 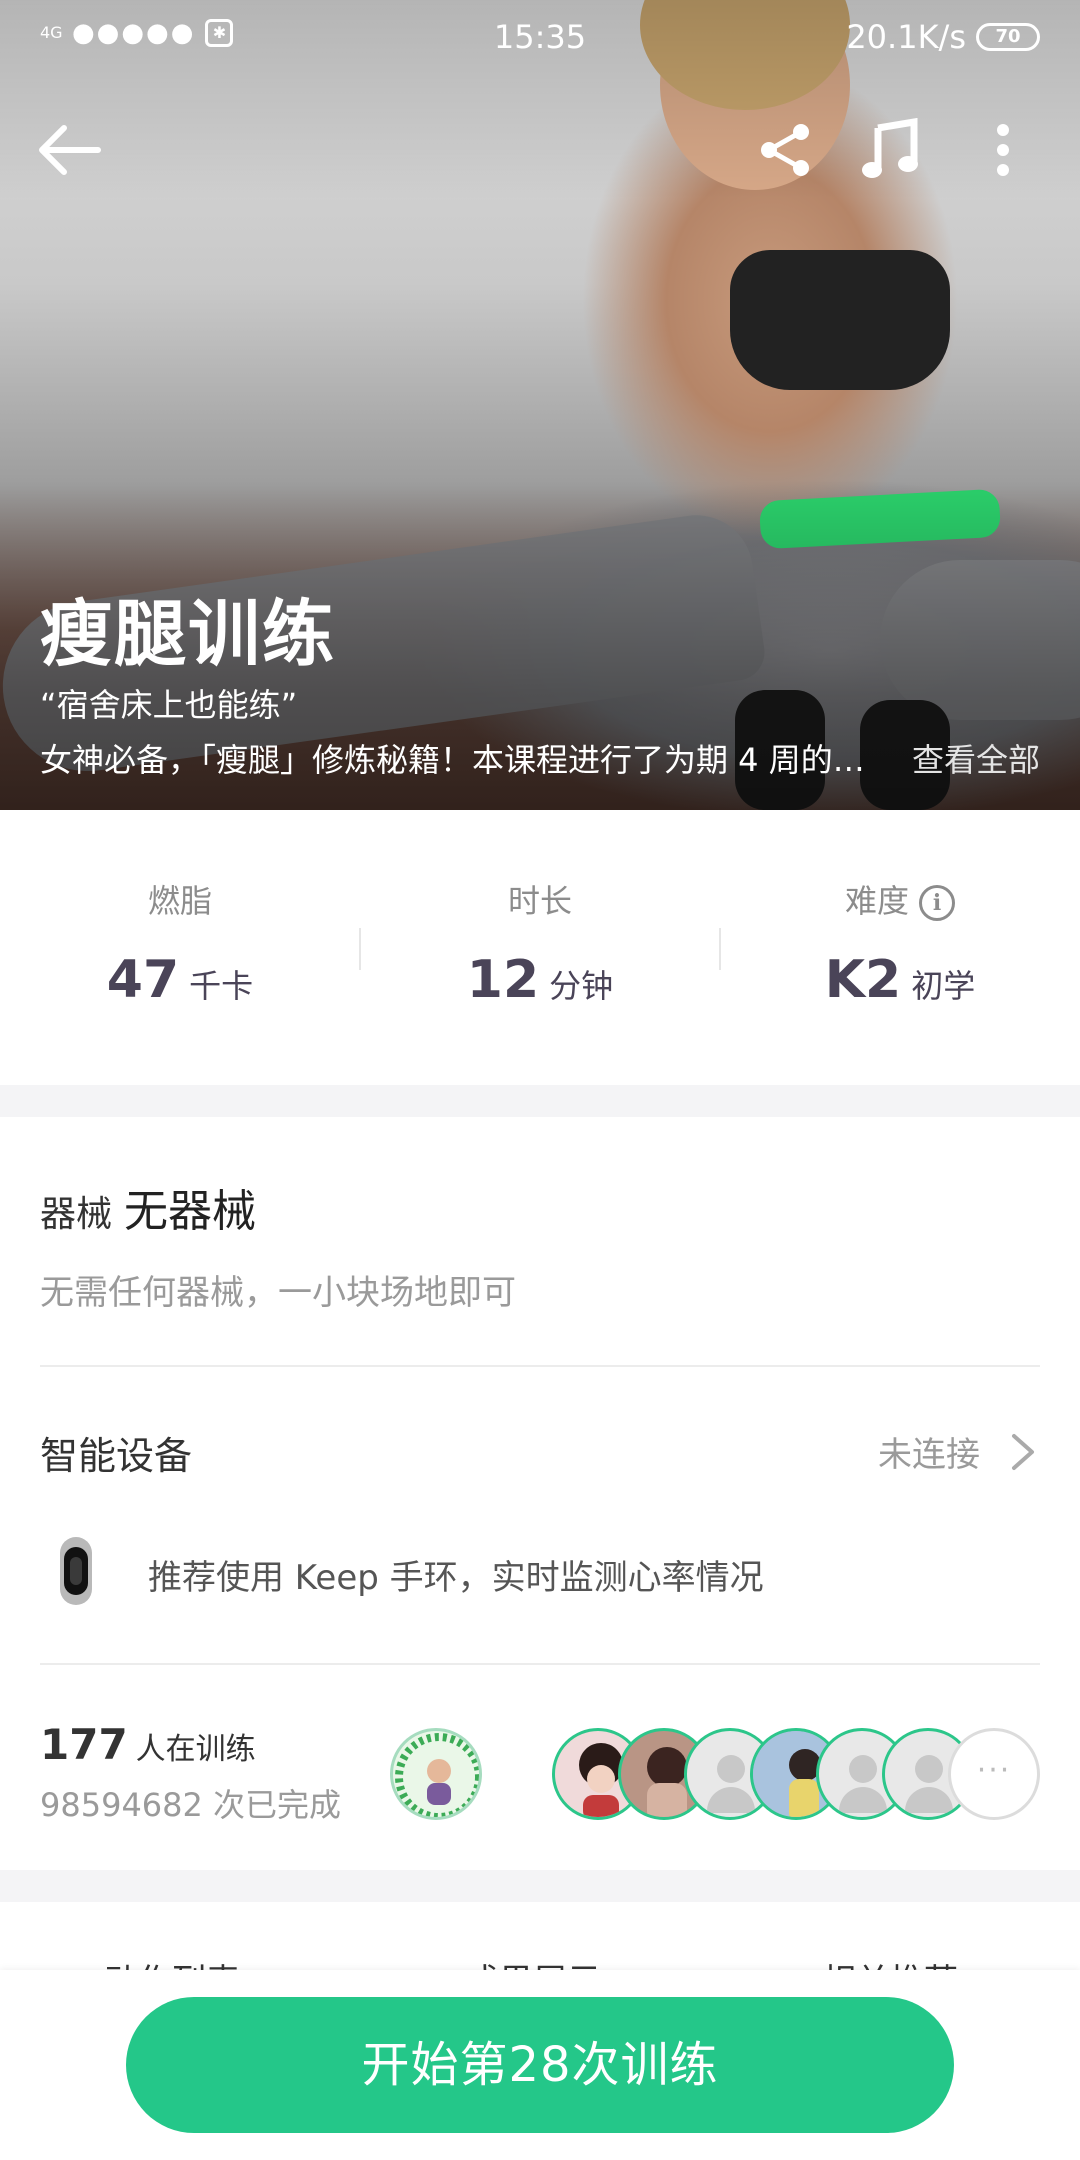 I want to click on share-icon, so click(x=785, y=150).